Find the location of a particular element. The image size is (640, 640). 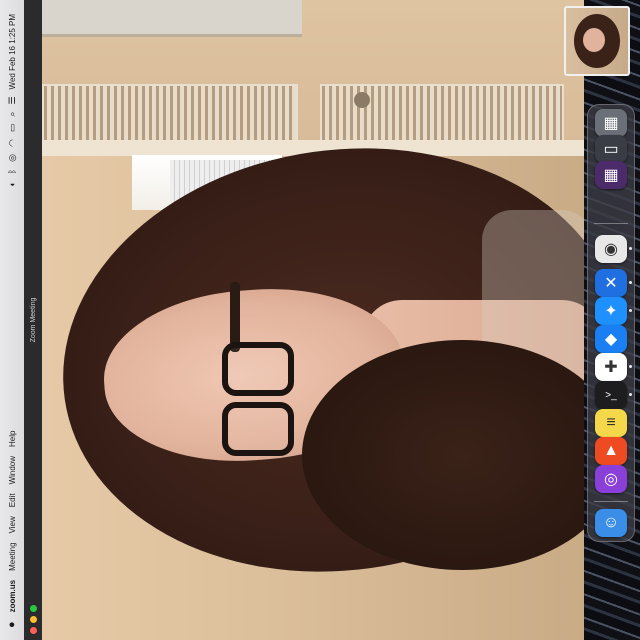

menu-meeting: Meeting is located at coordinates (12, 556).